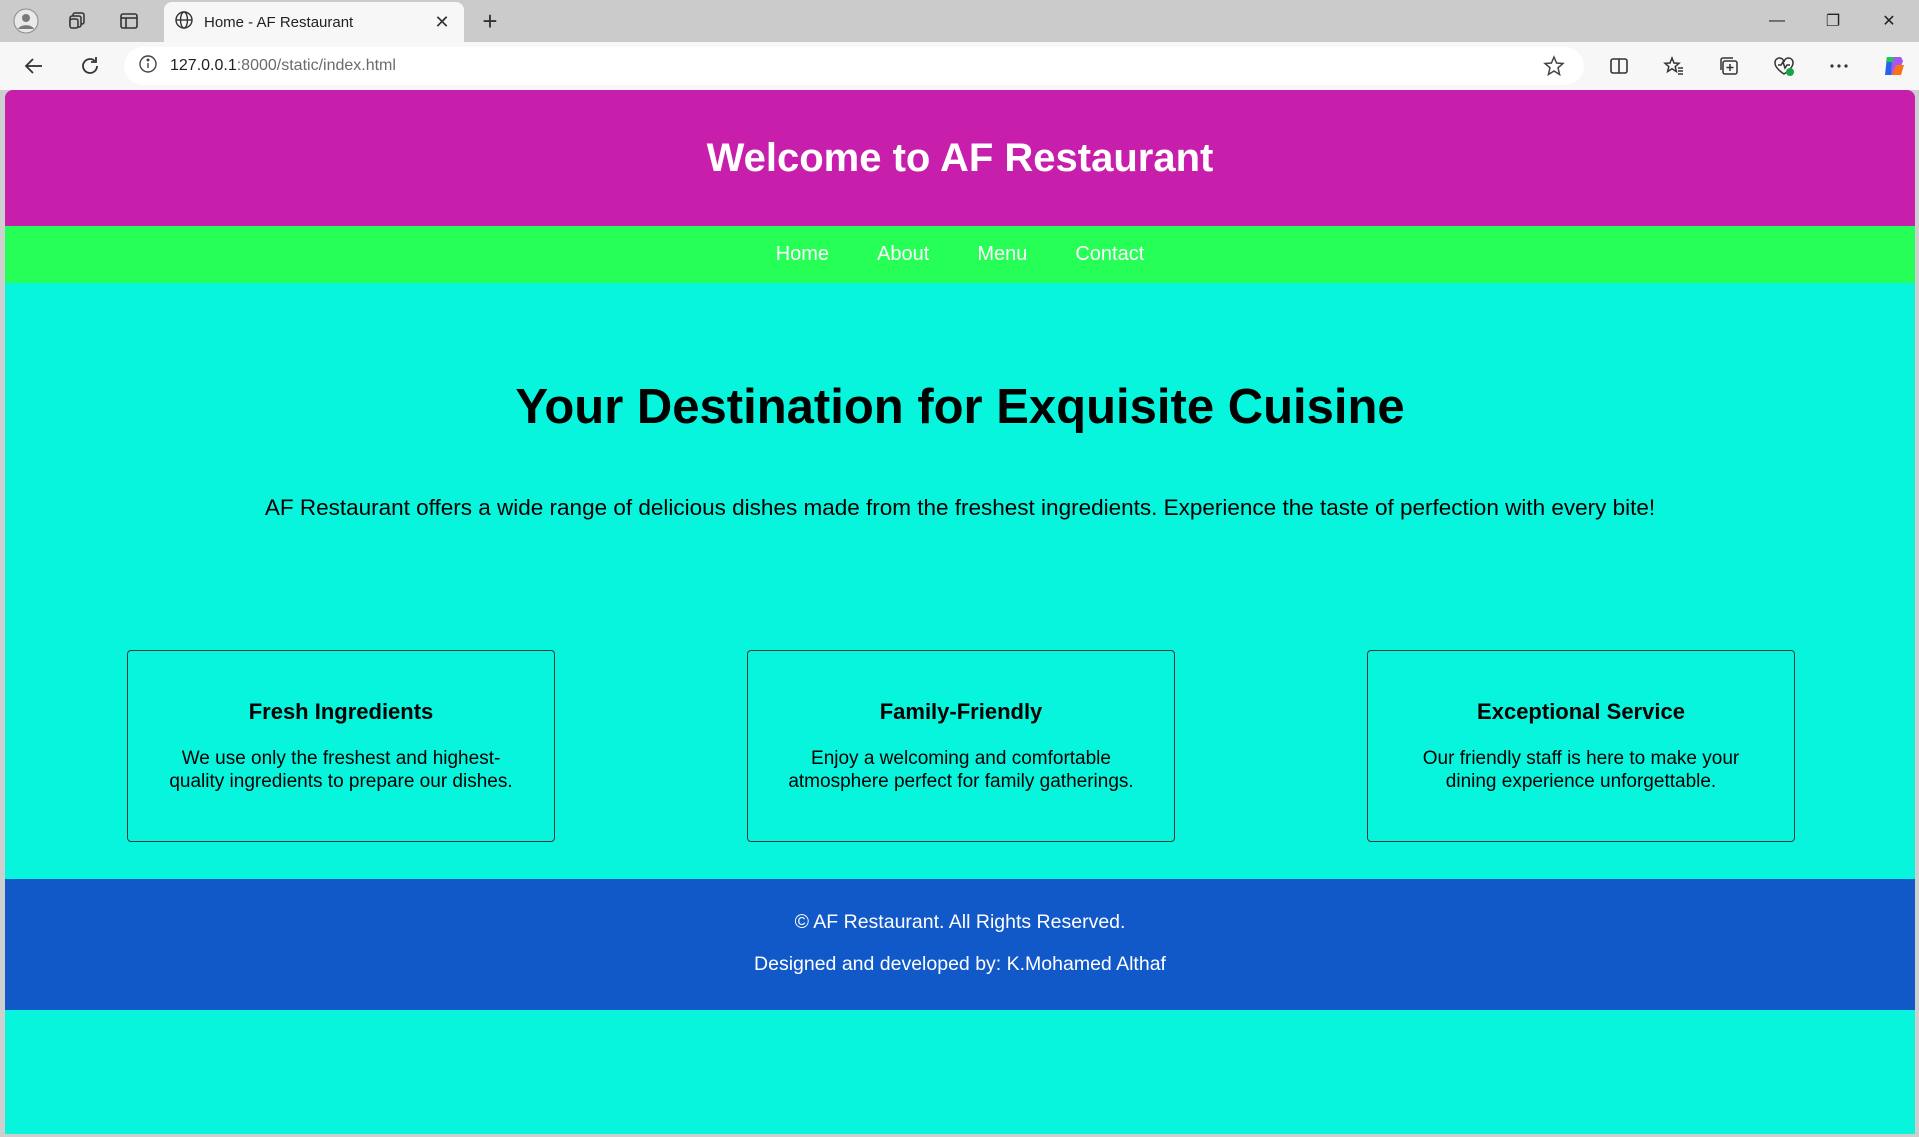 Image resolution: width=1919 pixels, height=1137 pixels. I want to click on browser-toolbar: 127.0.0.1:8000/static/index.html, so click(959, 66).